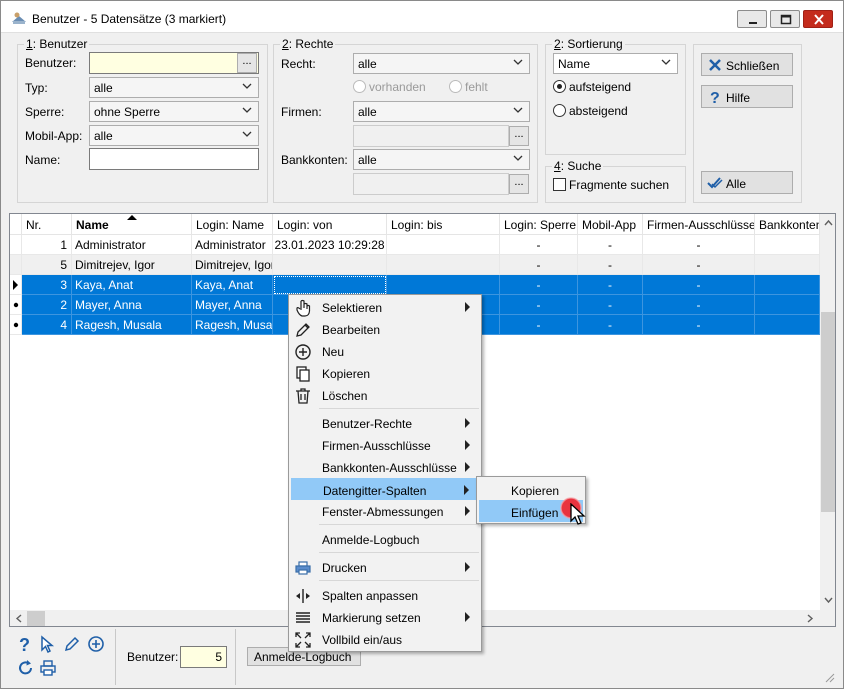  I want to click on cell-nr: 1, so click(47, 245).